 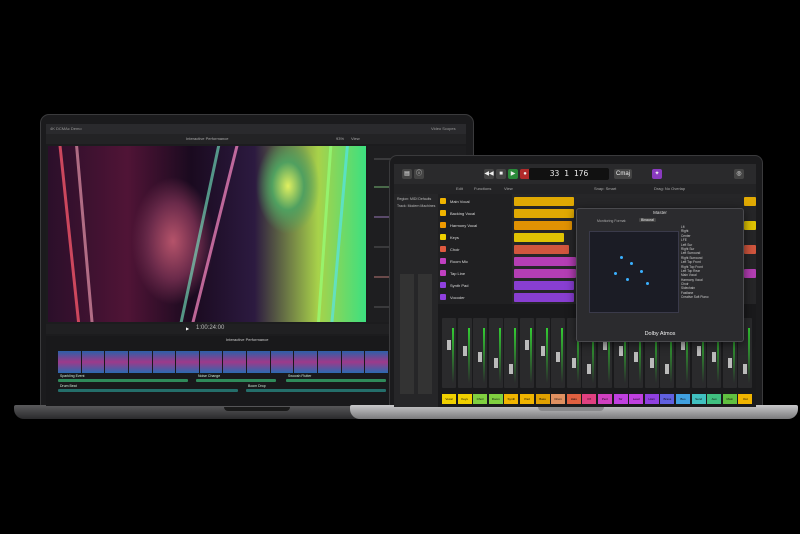 What do you see at coordinates (647, 220) in the screenshot?
I see `monitoring-format-select: Binaural` at bounding box center [647, 220].